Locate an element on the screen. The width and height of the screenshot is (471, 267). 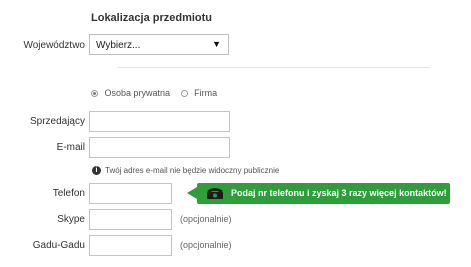
email-input is located at coordinates (159, 147).